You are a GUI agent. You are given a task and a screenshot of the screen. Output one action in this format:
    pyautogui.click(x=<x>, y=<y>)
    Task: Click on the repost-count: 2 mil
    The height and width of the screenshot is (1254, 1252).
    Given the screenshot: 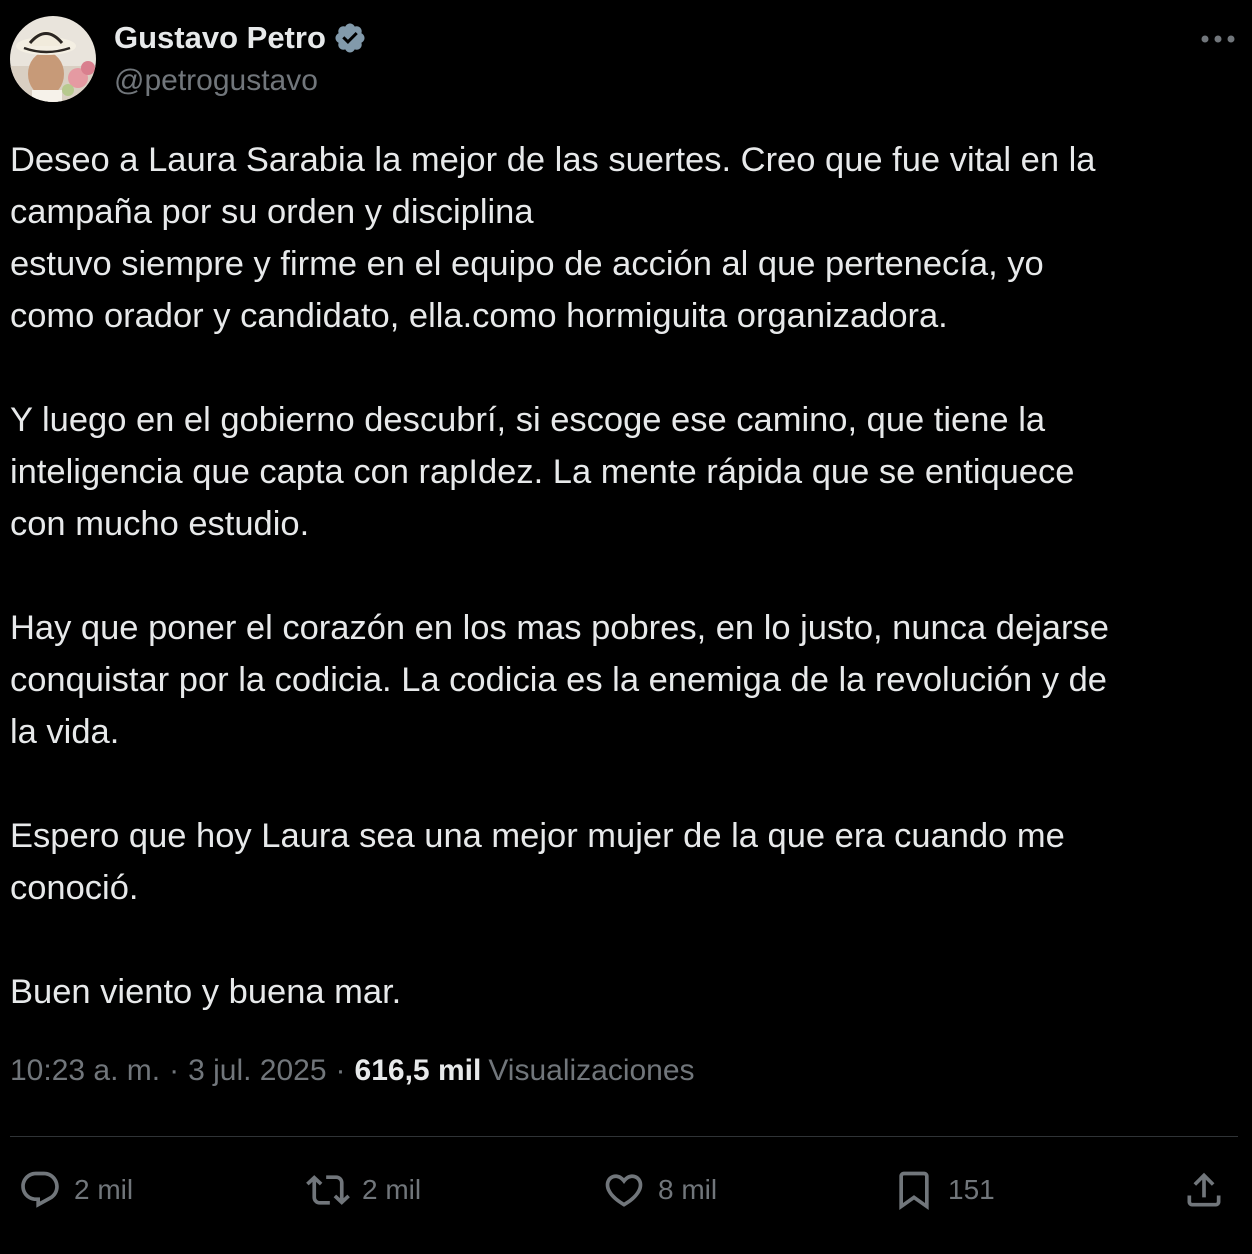 What is the action you would take?
    pyautogui.click(x=392, y=1189)
    